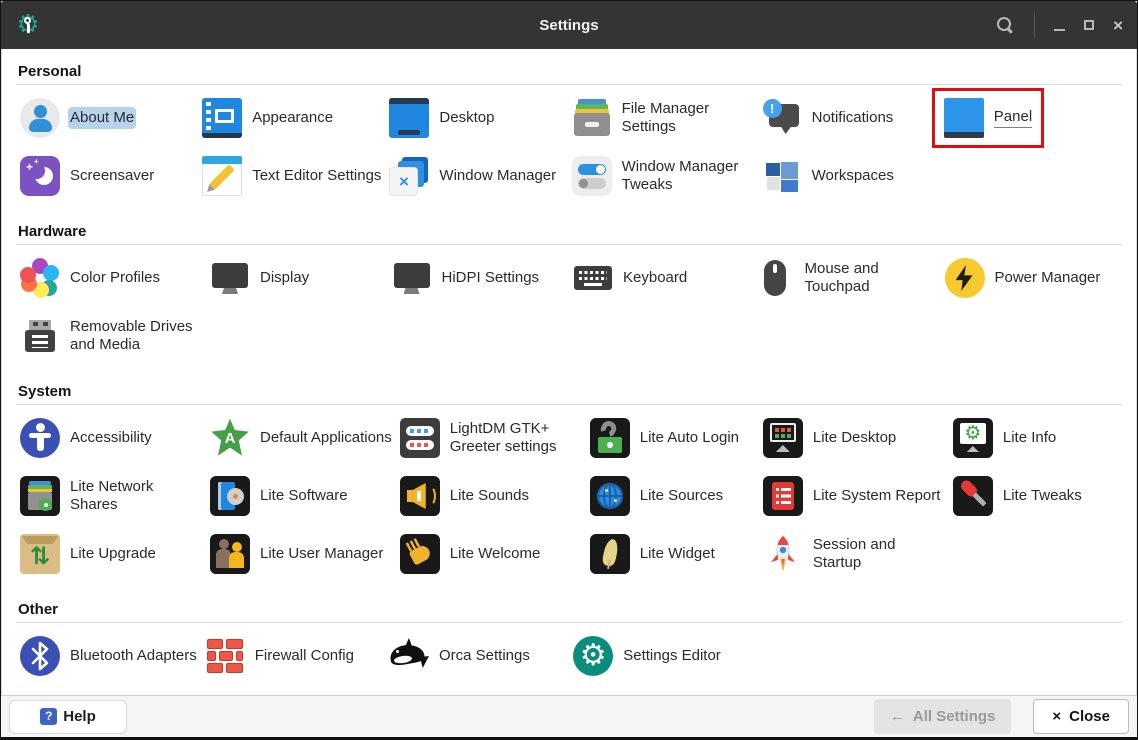 The height and width of the screenshot is (740, 1138). Describe the element at coordinates (230, 438) in the screenshot. I see `default-apps-icon: A` at that location.